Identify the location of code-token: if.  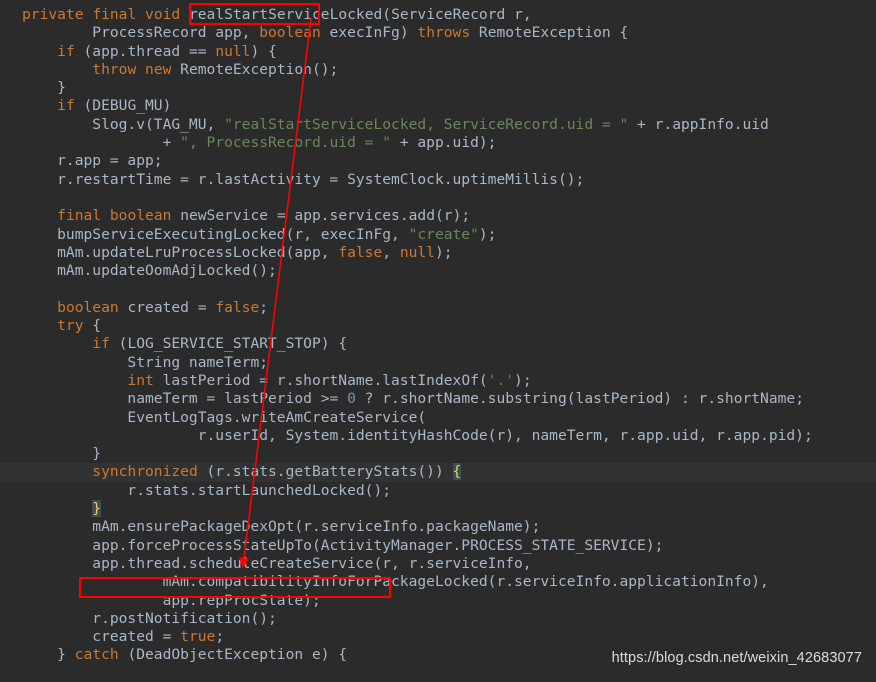
(66, 106).